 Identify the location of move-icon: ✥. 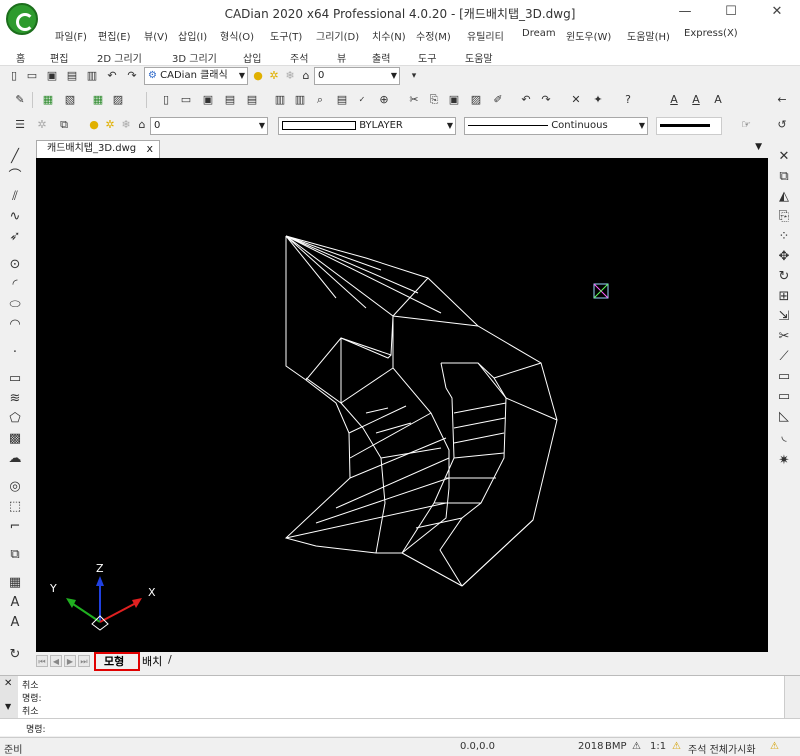
(784, 257).